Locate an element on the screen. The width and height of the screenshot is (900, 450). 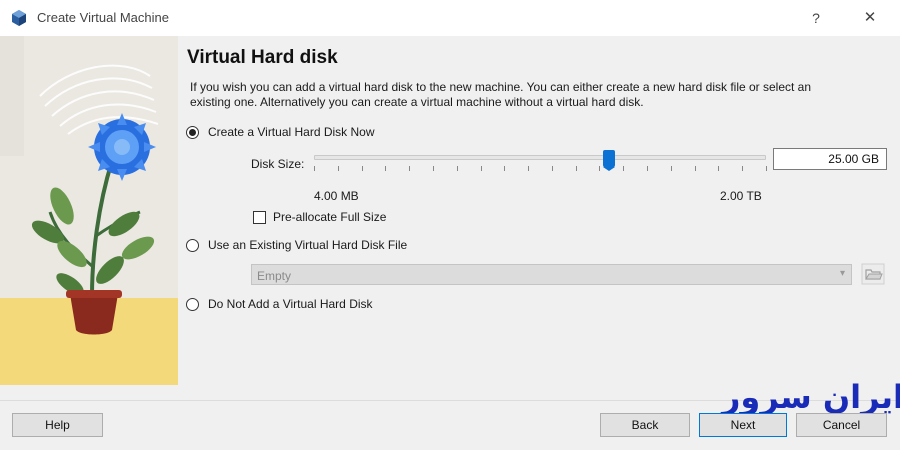
radio-use-existing: Use an Existing Virtual Hard Disk File is located at coordinates (296, 245).